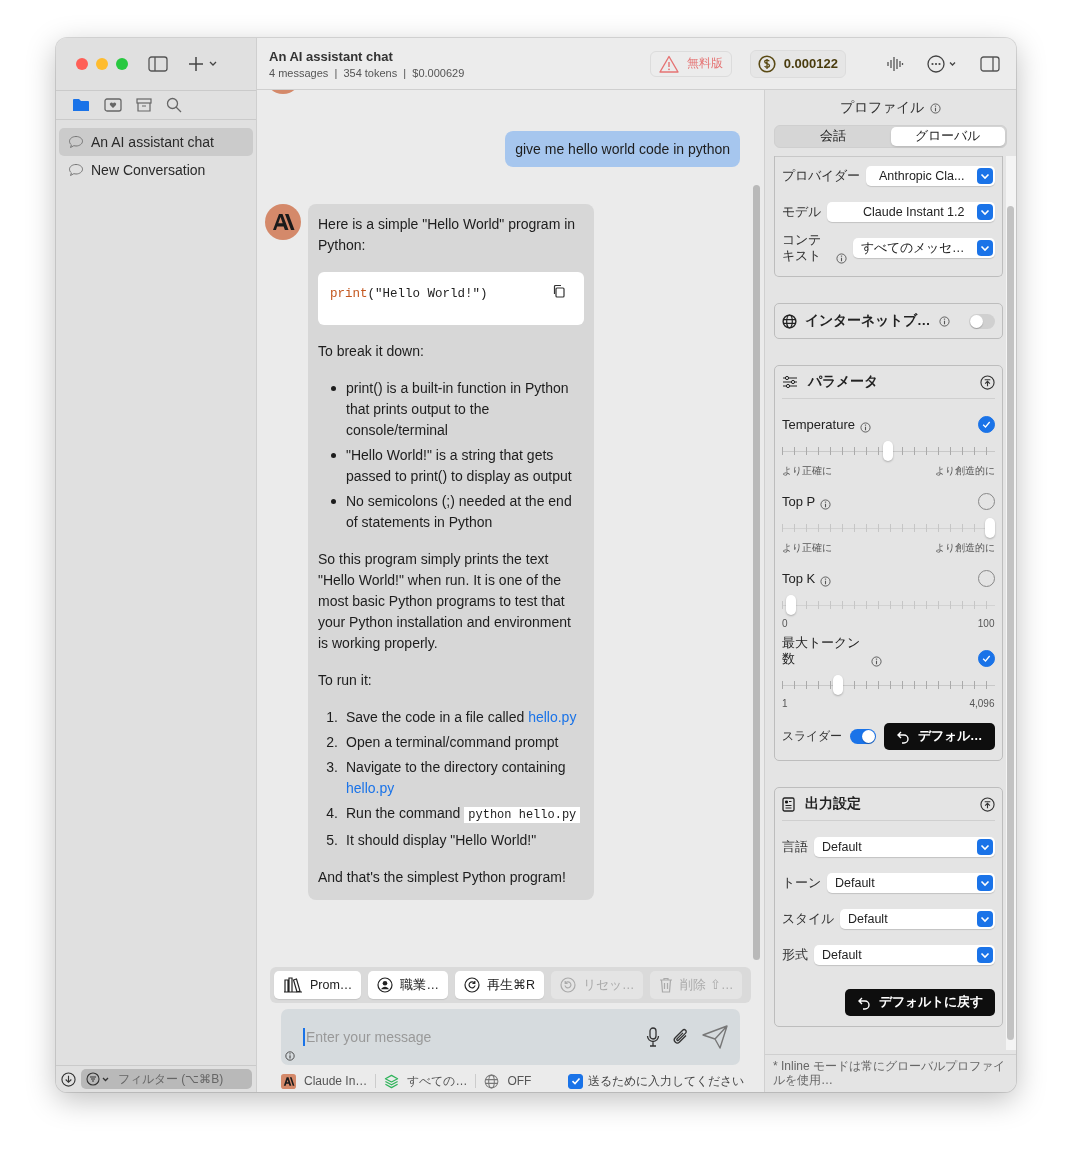  What do you see at coordinates (468, 1037) in the screenshot?
I see `message-input: Enter your message` at bounding box center [468, 1037].